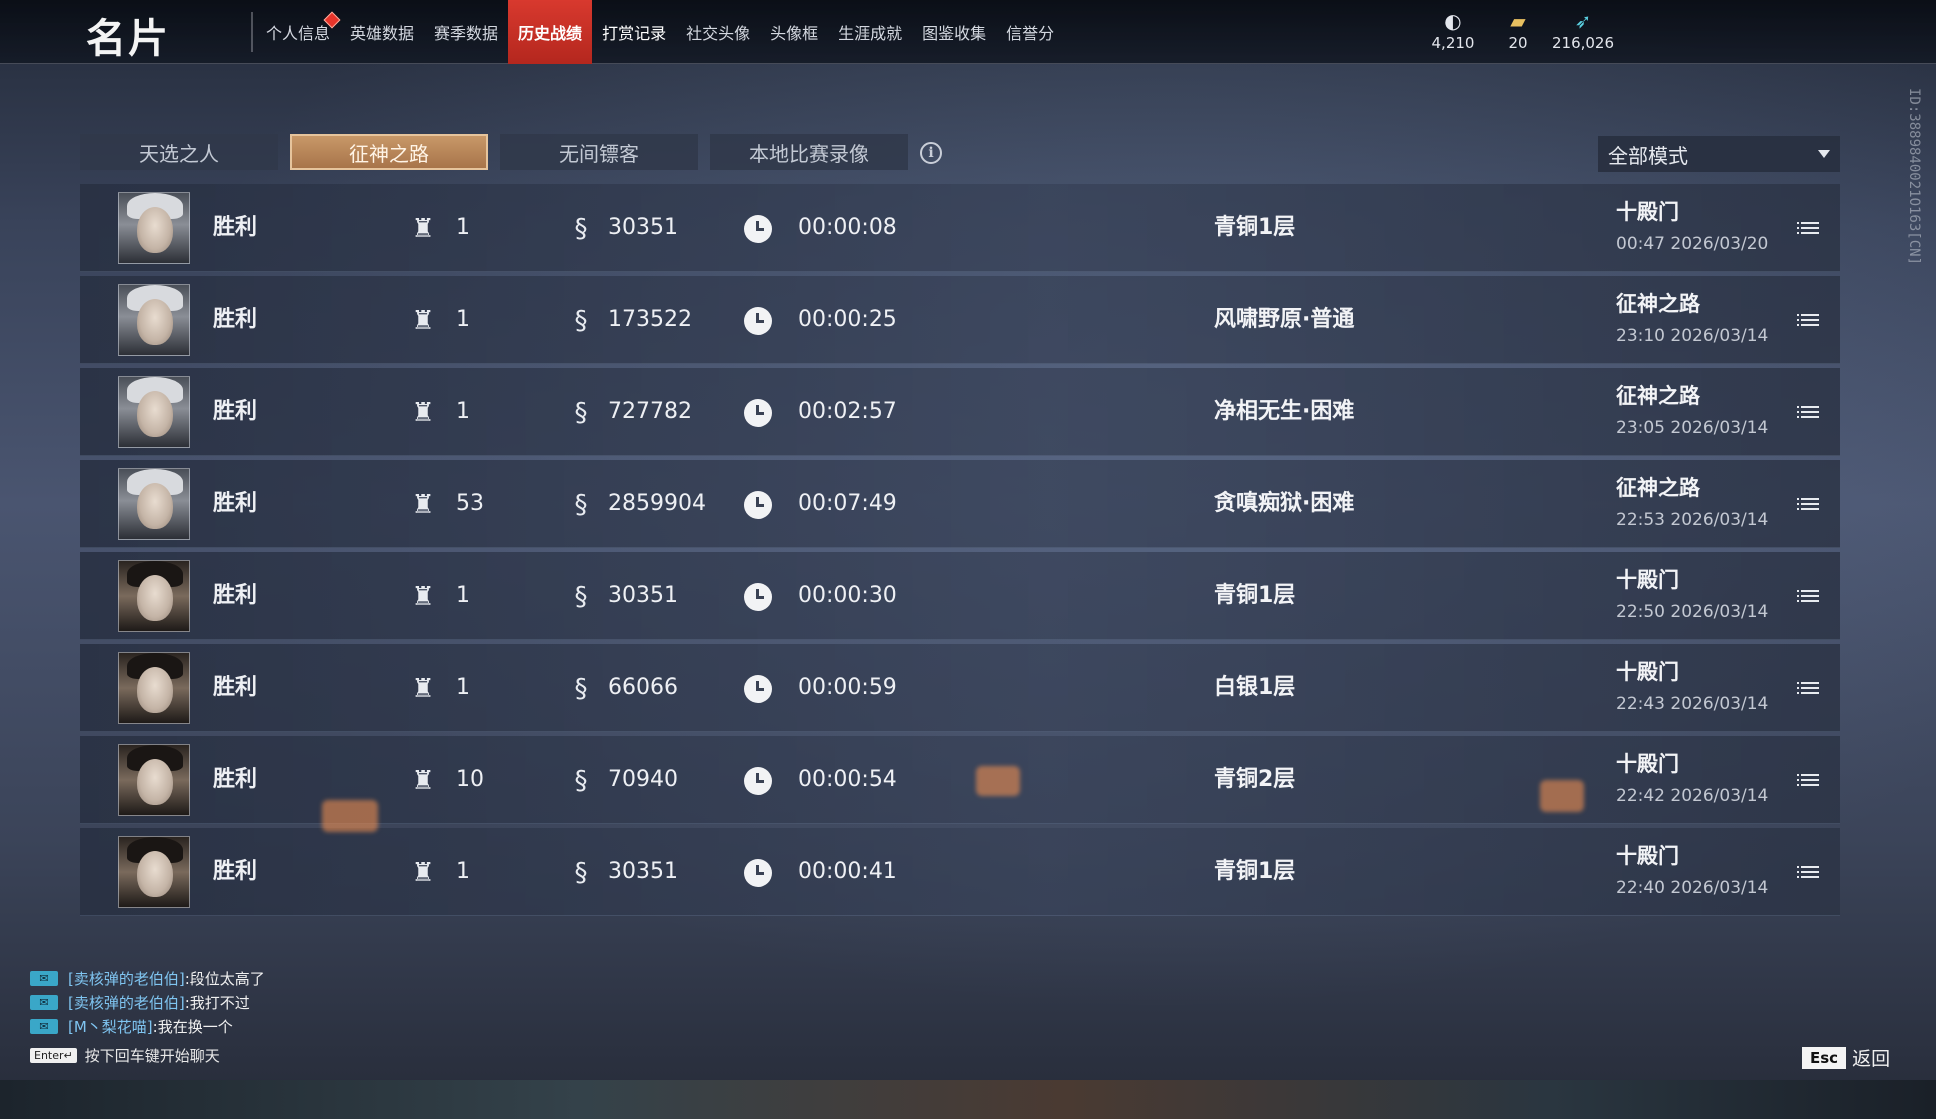 Image resolution: width=1936 pixels, height=1119 pixels. What do you see at coordinates (1692, 796) in the screenshot?
I see `match-datetime: 22:42 2026/03/14` at bounding box center [1692, 796].